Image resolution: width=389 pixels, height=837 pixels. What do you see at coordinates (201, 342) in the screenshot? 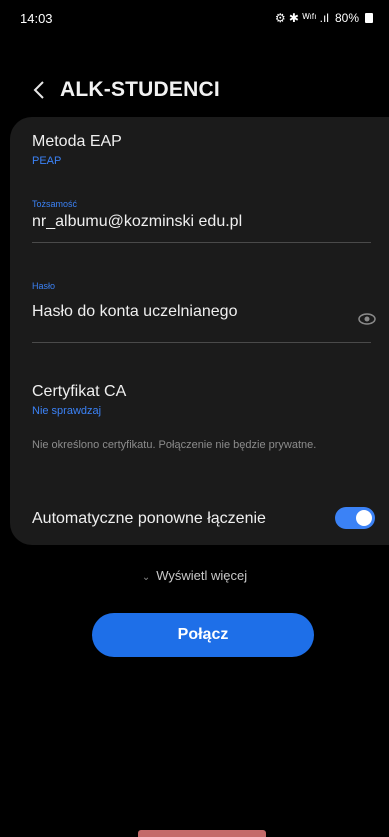
I see `password-underline` at bounding box center [201, 342].